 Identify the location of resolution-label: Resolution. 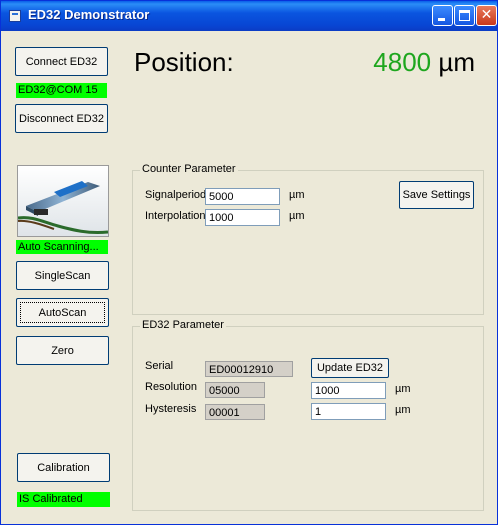
(171, 387).